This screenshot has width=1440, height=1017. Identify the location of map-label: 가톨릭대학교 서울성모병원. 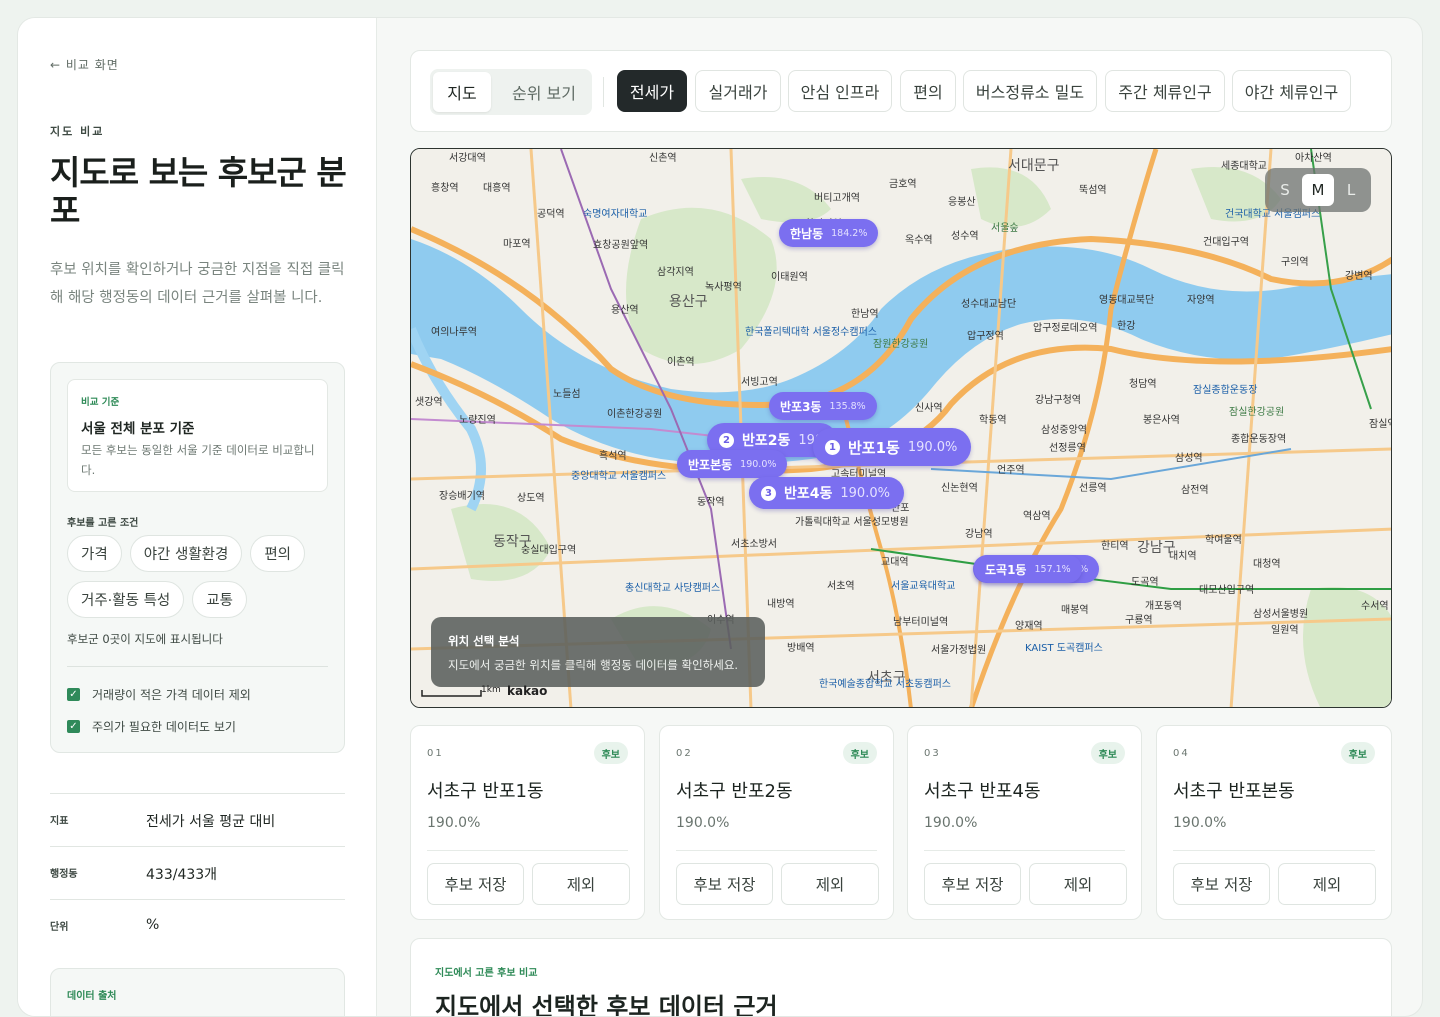
(852, 522).